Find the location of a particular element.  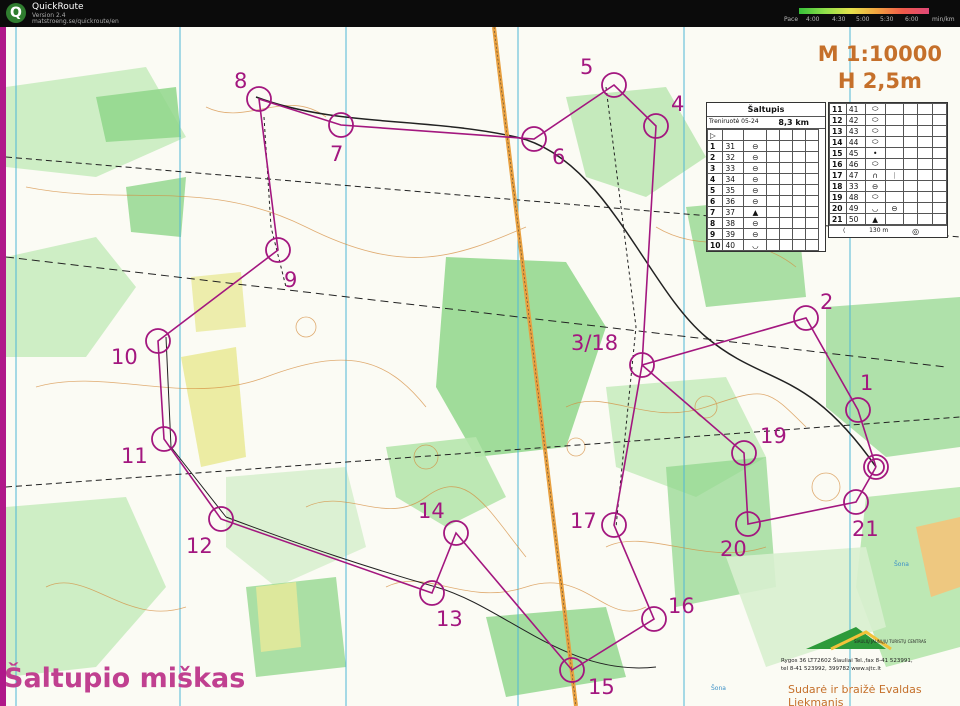

description-row: 11 41 ⬭ is located at coordinates (888, 109).